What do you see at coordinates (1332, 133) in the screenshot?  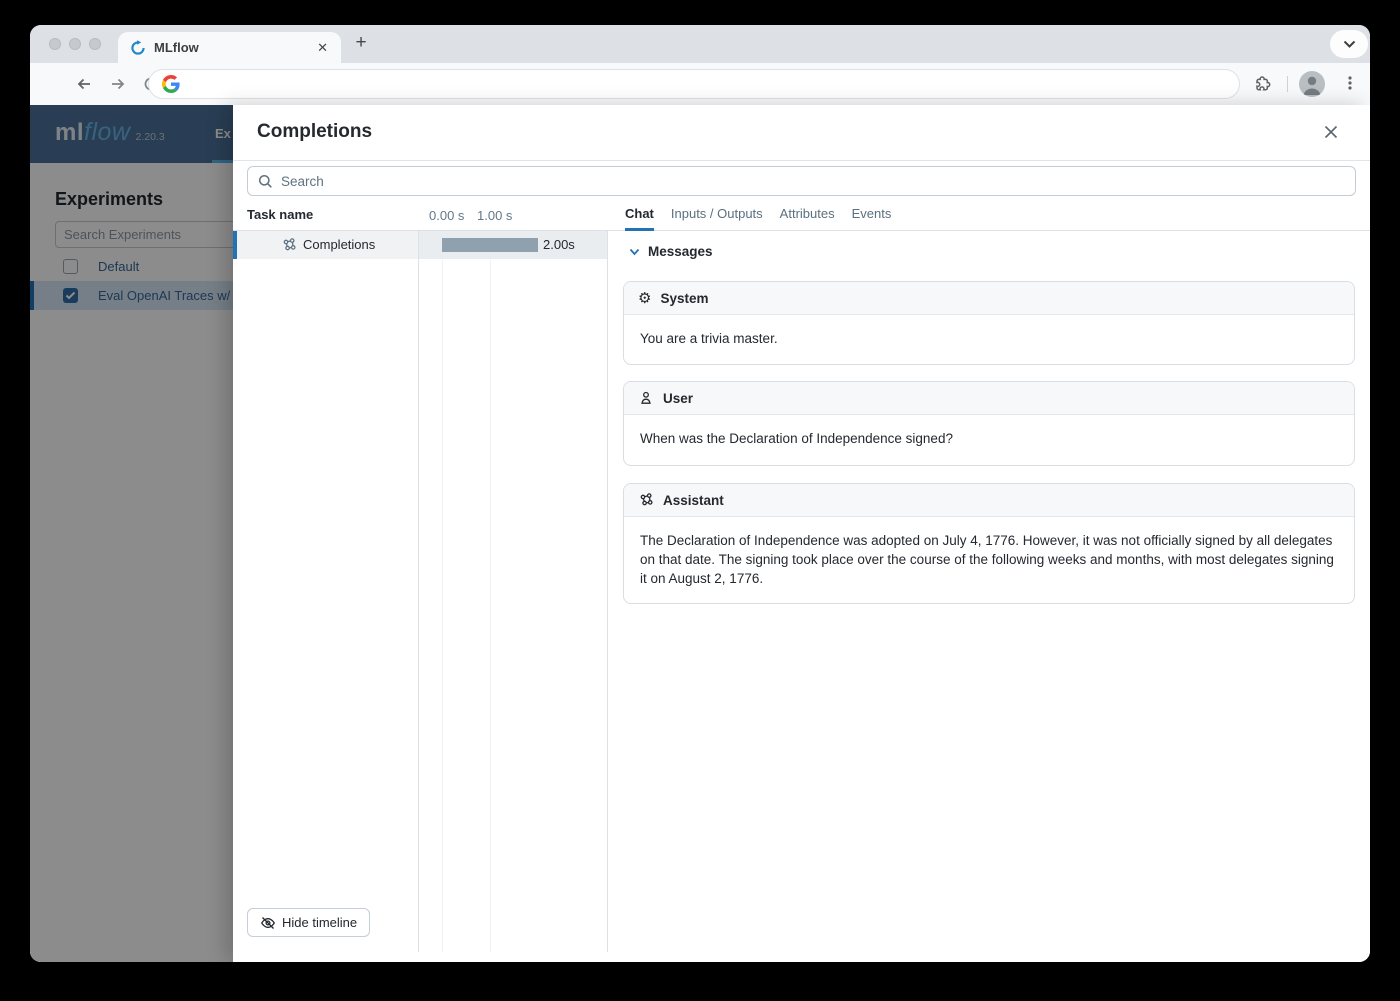 I see `close-modal-button` at bounding box center [1332, 133].